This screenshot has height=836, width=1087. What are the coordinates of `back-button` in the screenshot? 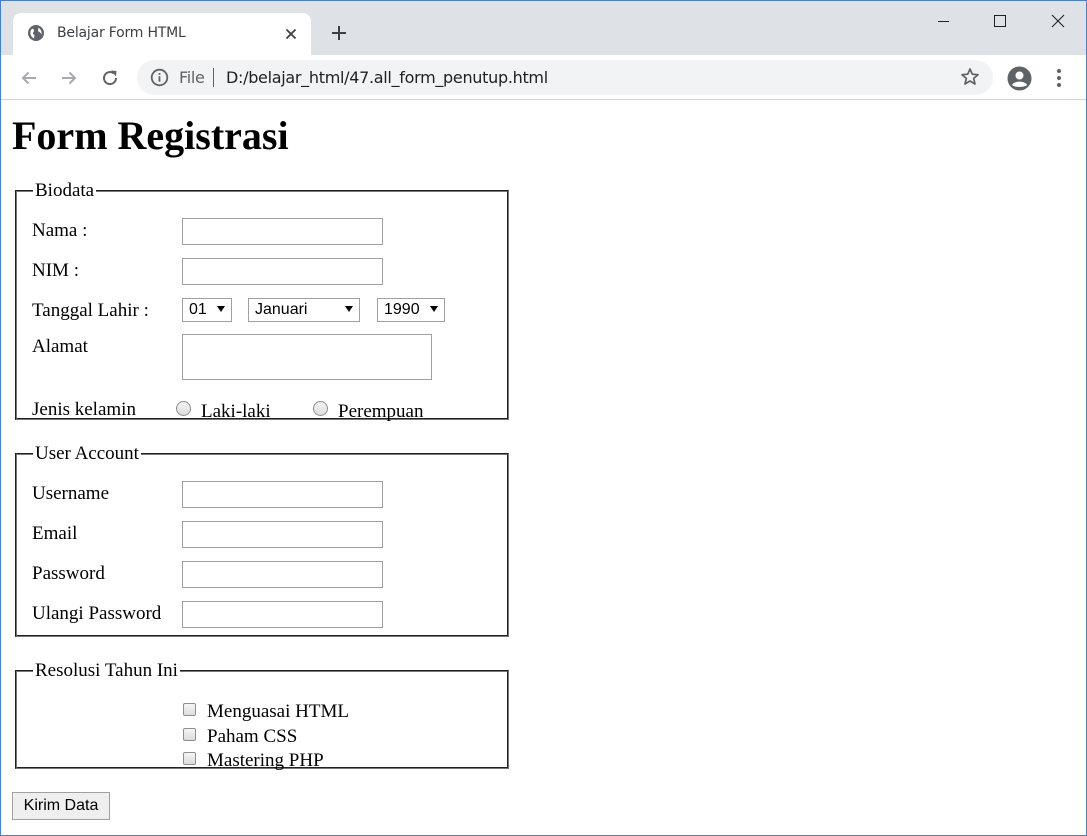 It's located at (29, 78).